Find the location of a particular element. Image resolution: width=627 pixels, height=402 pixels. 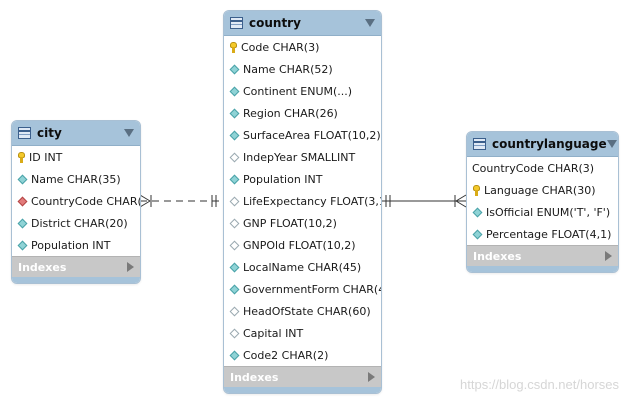

column-label: IndepYear SMALLINT is located at coordinates (299, 157).